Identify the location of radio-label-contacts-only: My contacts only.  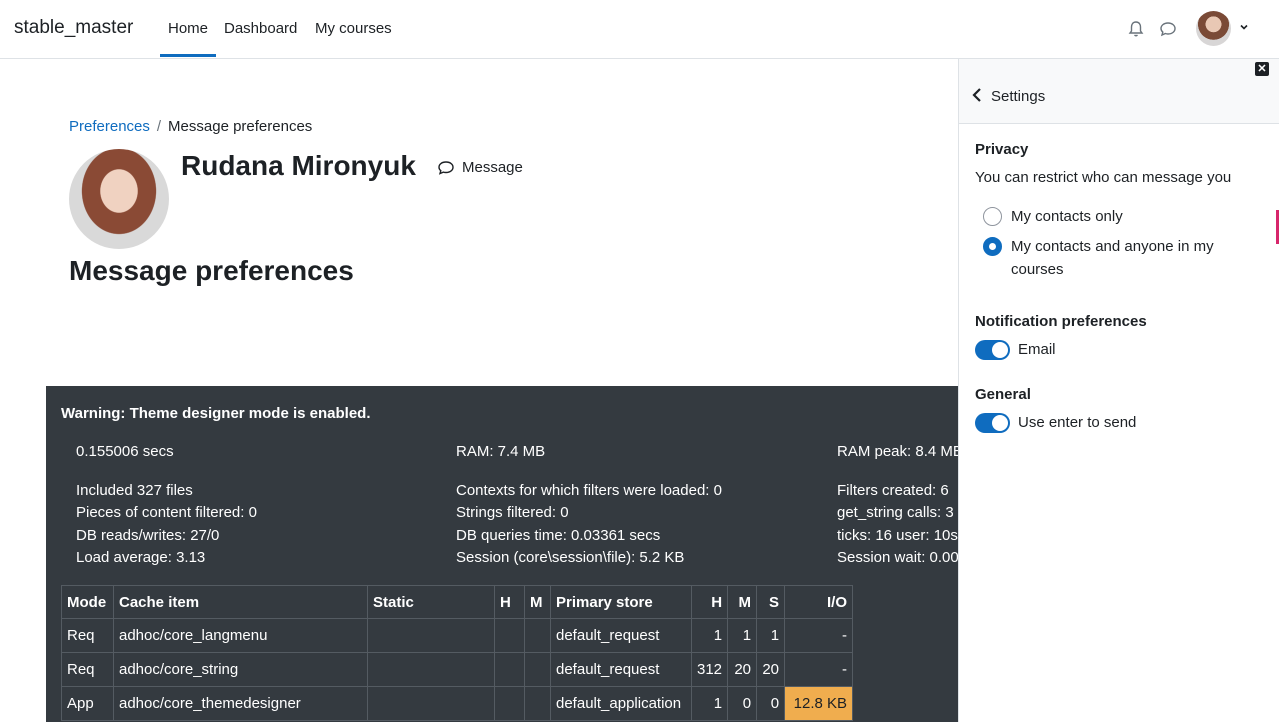
(1067, 216).